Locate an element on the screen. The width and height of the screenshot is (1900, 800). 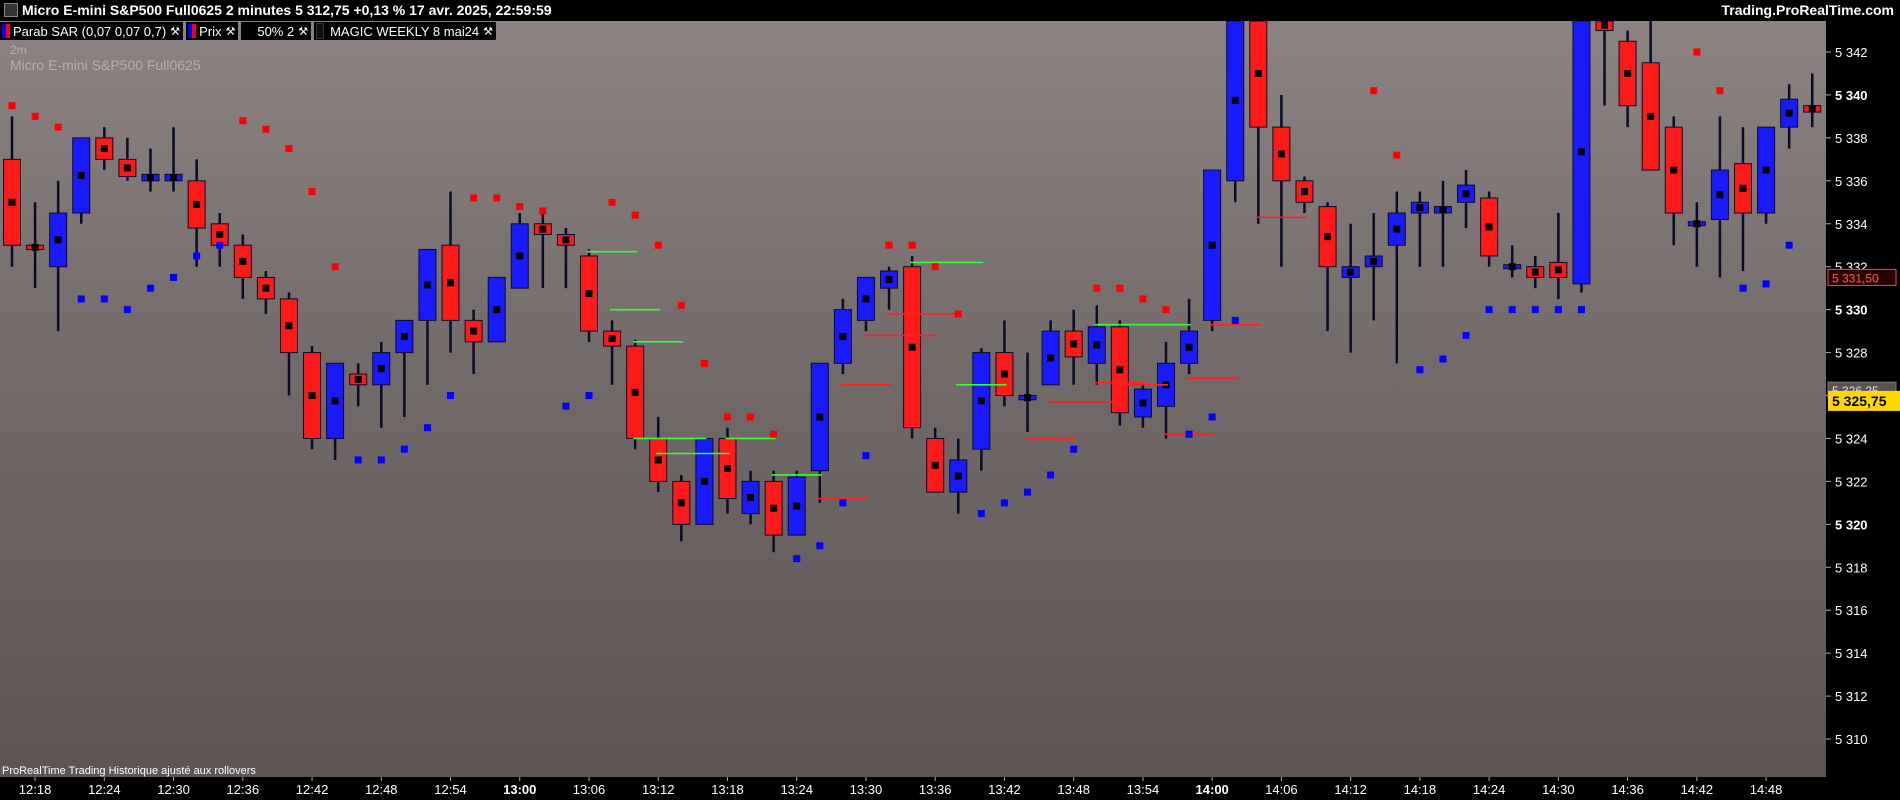
indicator-parab-sar: Parab SAR (0,07 0,07 0,7) ⚒ is located at coordinates (92, 31).